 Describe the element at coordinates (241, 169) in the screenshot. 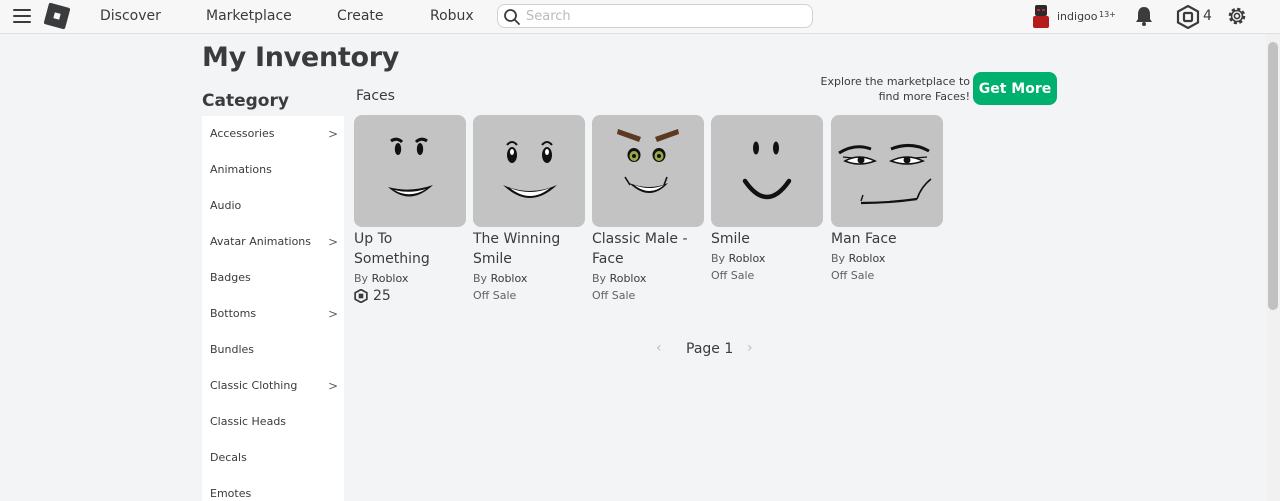

I see `category-label: Animations` at that location.